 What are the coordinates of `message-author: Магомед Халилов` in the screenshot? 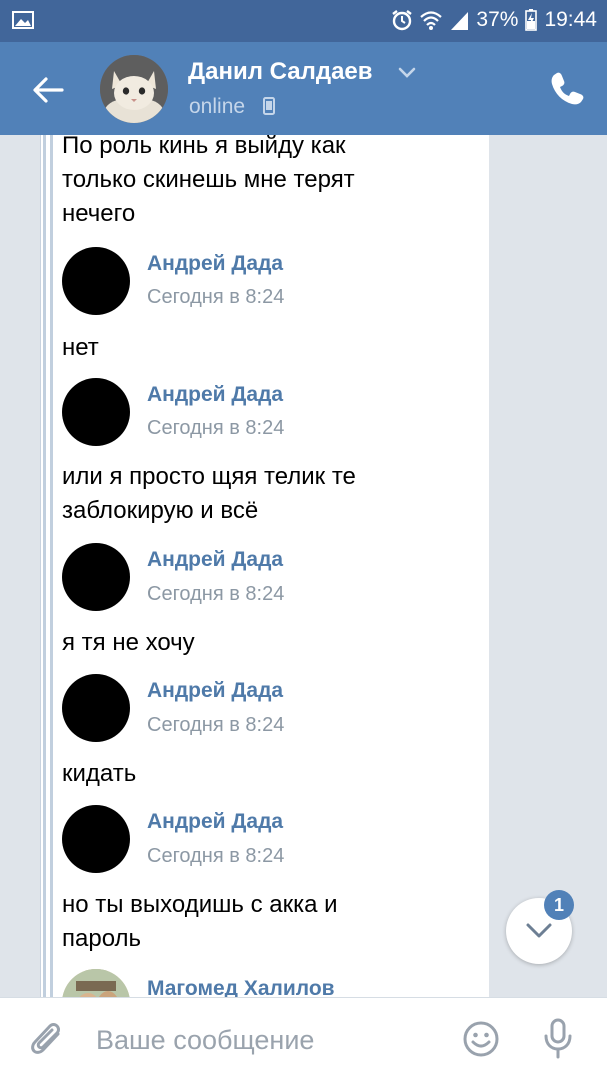 It's located at (241, 987).